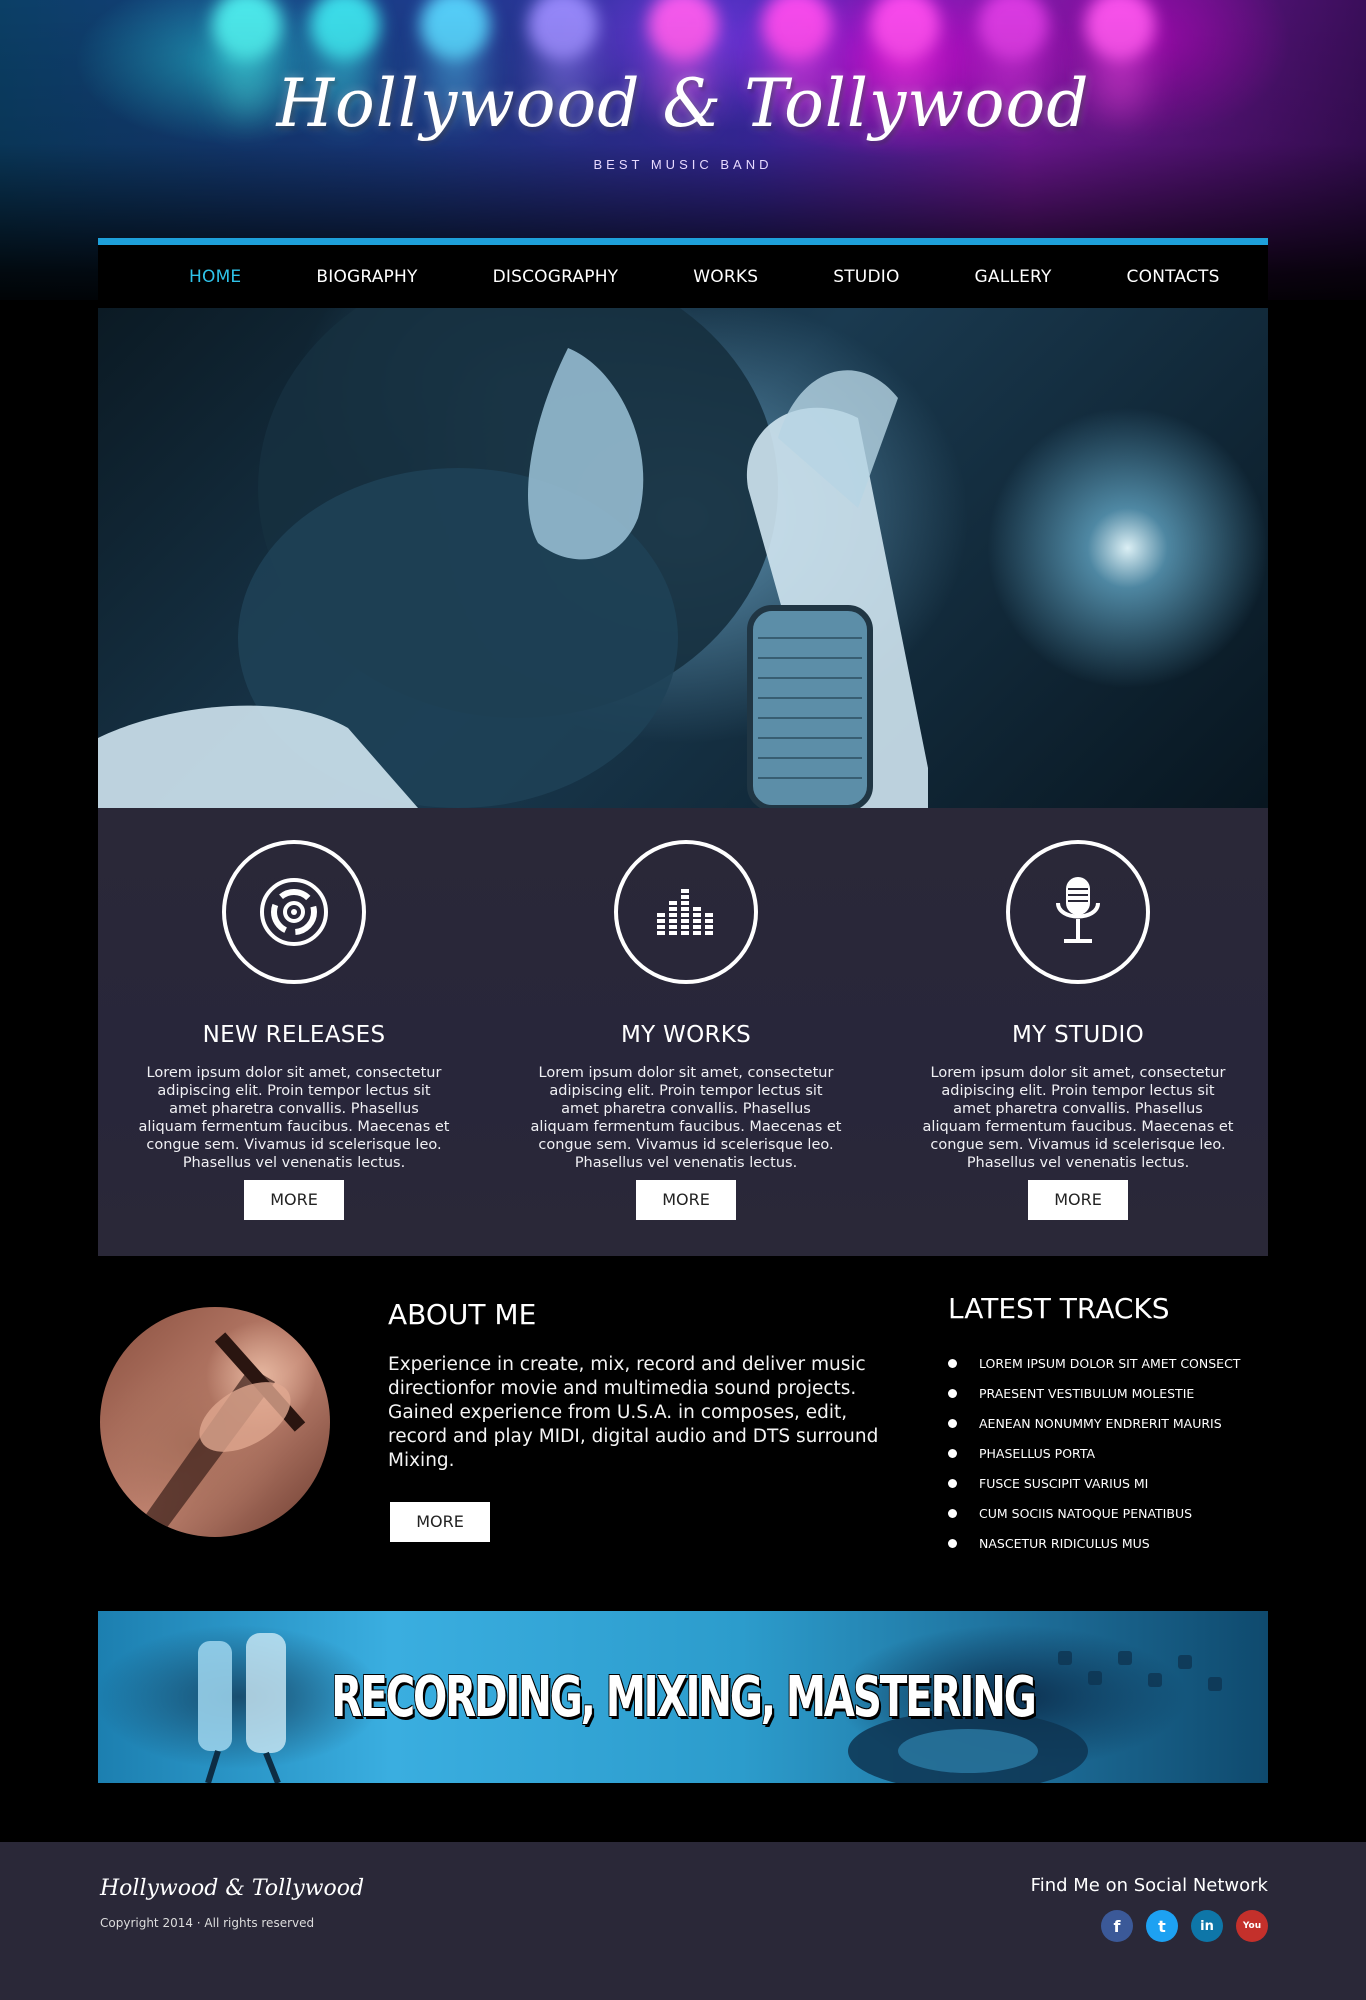  What do you see at coordinates (1085, 1513) in the screenshot?
I see `track-label: CUM SOCIIS NATOQUE PENATIBUS` at bounding box center [1085, 1513].